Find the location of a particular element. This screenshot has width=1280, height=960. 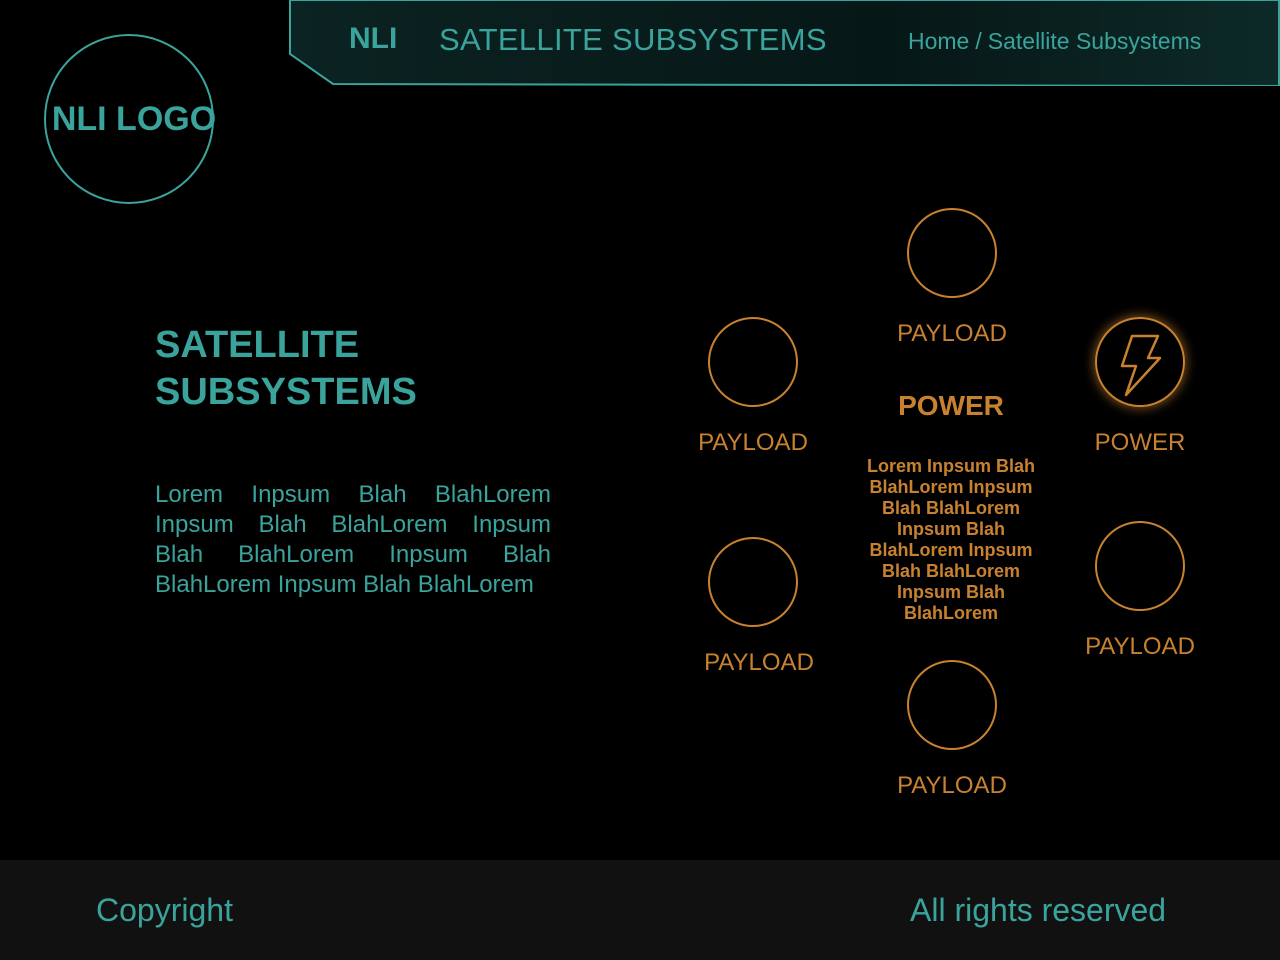

footer: Copyright All rights reserved is located at coordinates (640, 910).